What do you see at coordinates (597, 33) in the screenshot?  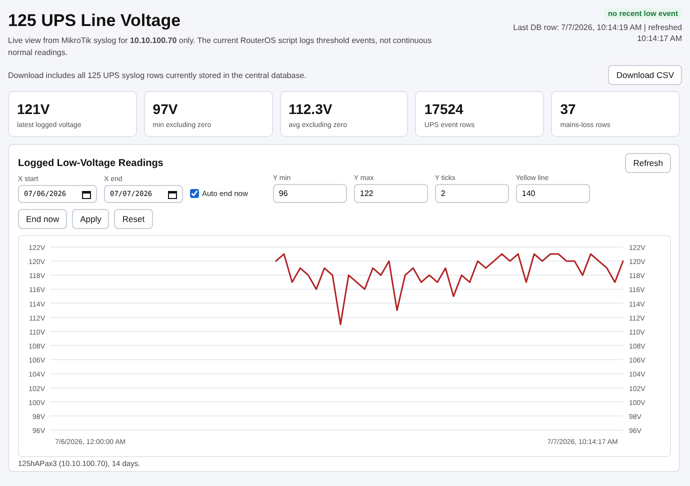 I see `last-update-text: Last DB row: 7/7/2026, 10:14:19 AM | refreshed 10:14:17 AM` at bounding box center [597, 33].